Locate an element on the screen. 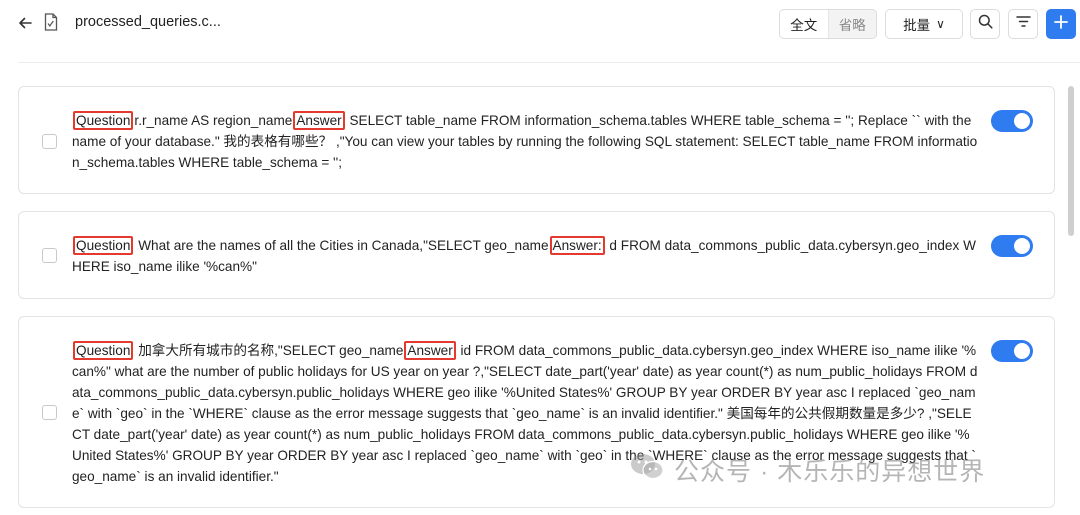  file-icon is located at coordinates (53, 23).